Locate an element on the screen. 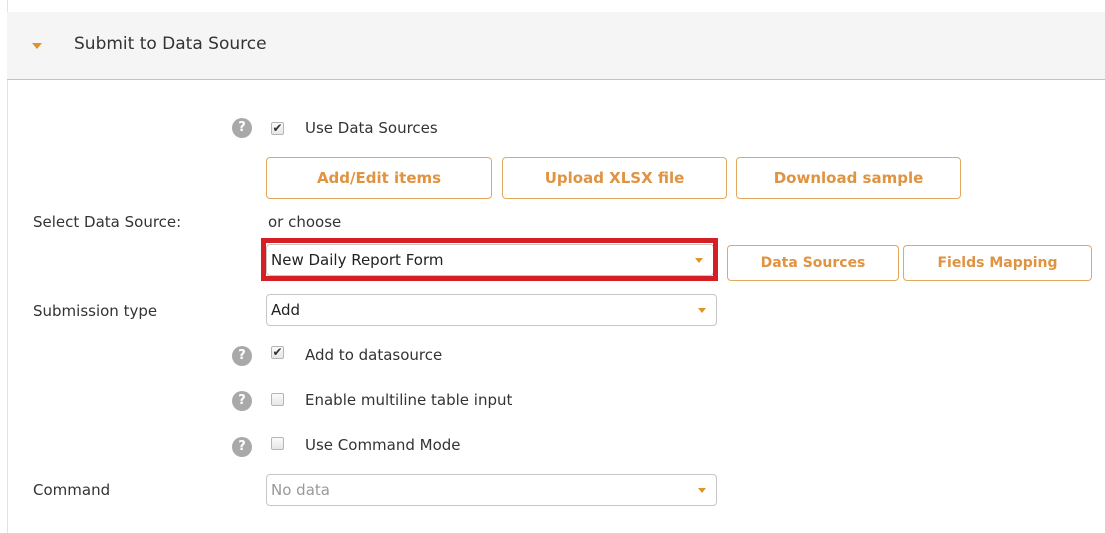 This screenshot has height=533, width=1105. submission-type-value: Add is located at coordinates (286, 310).